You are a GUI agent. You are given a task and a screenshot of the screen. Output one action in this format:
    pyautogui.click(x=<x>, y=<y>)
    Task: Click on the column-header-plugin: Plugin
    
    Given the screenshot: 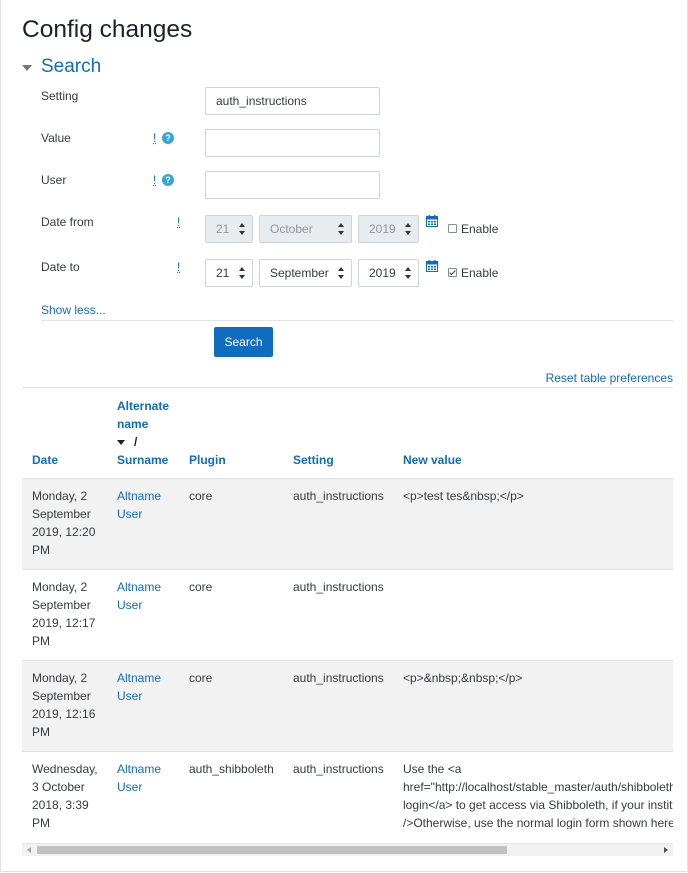 What is the action you would take?
    pyautogui.click(x=207, y=460)
    